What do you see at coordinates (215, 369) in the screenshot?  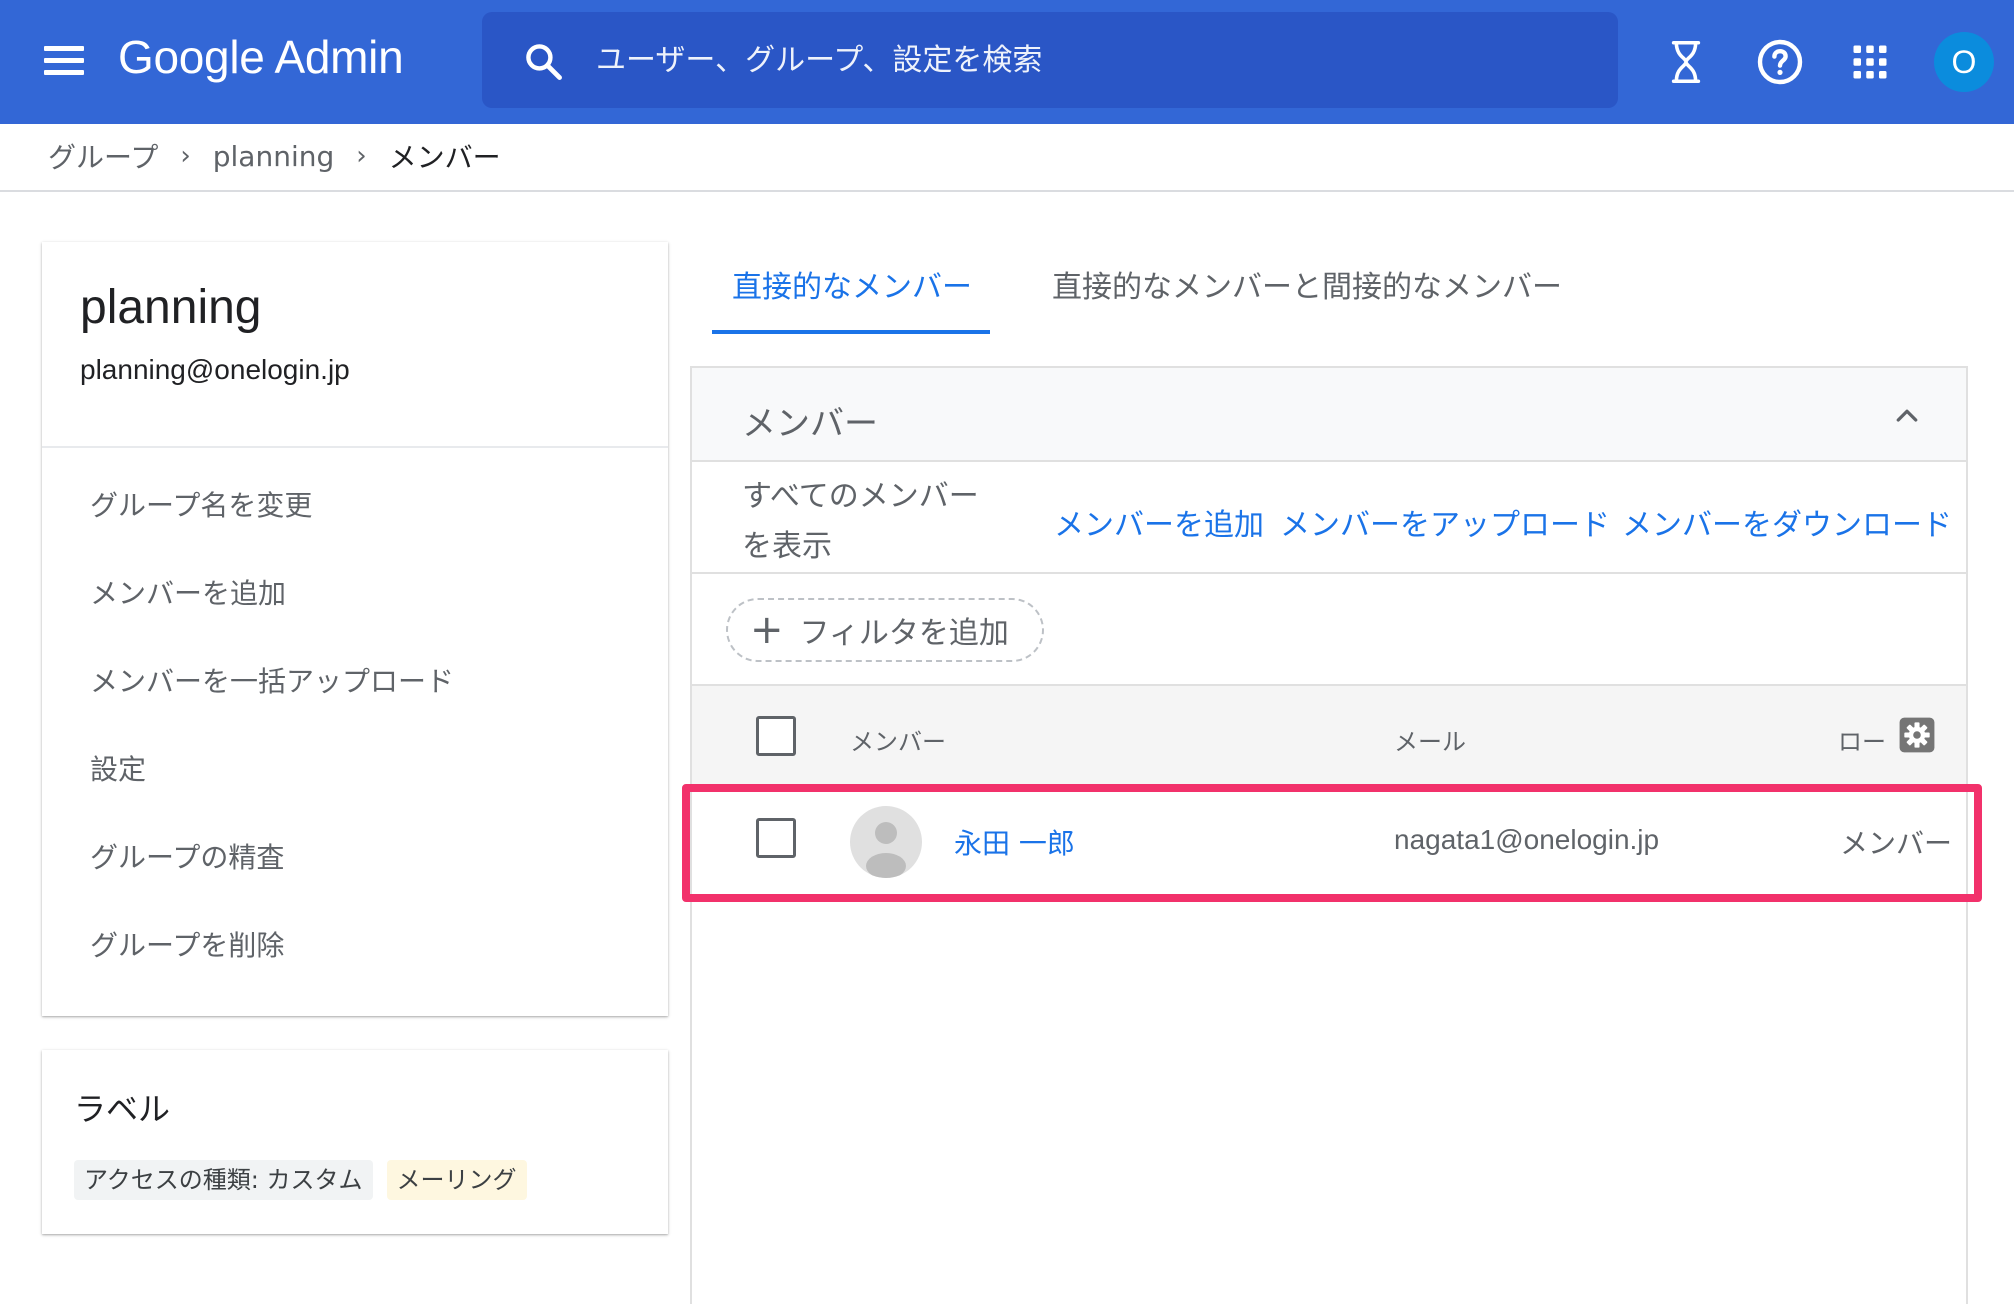 I see `group-email: planning@onelogin.jp` at bounding box center [215, 369].